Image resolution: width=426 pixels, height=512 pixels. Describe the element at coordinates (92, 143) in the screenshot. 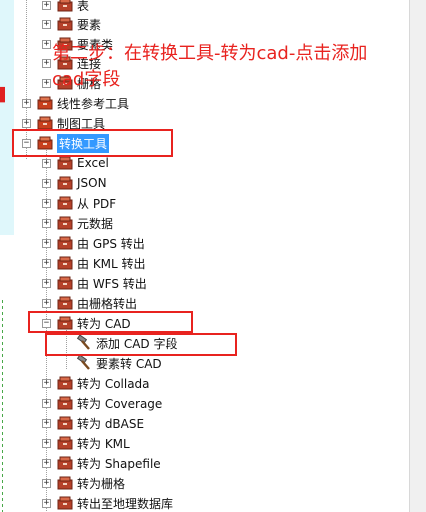

I see `highlight-box-conversion` at that location.